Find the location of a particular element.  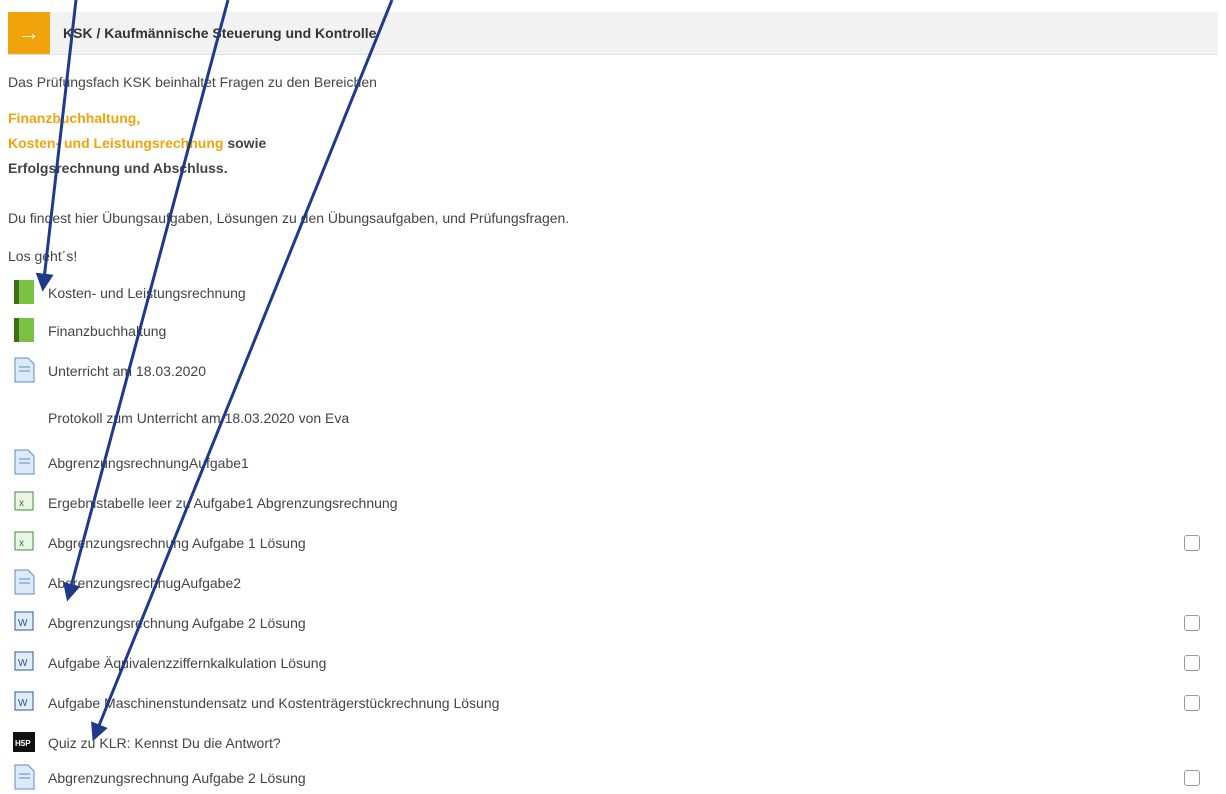

activity-h5p-quiz: H5P Quiz zu KLR: Kennst Du die Antwort? is located at coordinates (607, 744).